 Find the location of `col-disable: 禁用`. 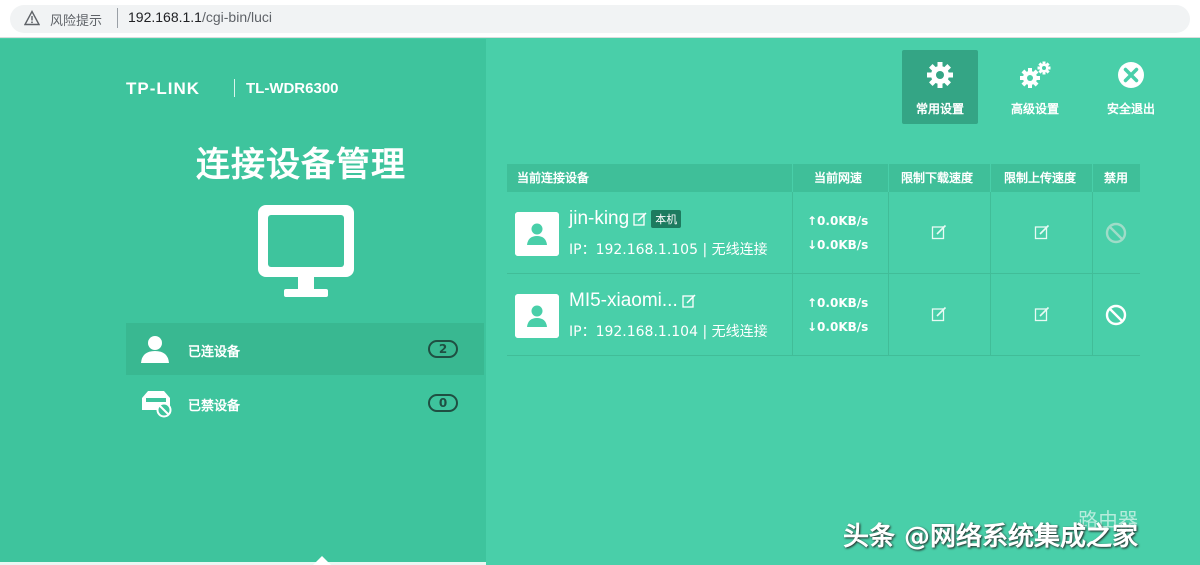

col-disable: 禁用 is located at coordinates (1116, 178).